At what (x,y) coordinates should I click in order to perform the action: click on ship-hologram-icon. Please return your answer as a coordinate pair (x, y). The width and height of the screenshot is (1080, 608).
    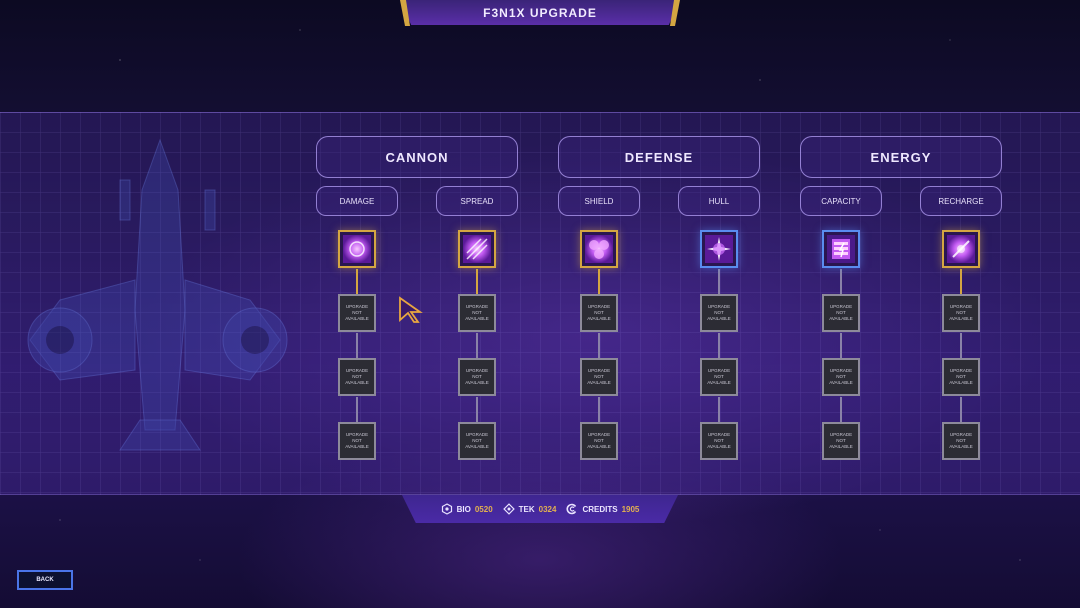
    Looking at the image, I should click on (157, 294).